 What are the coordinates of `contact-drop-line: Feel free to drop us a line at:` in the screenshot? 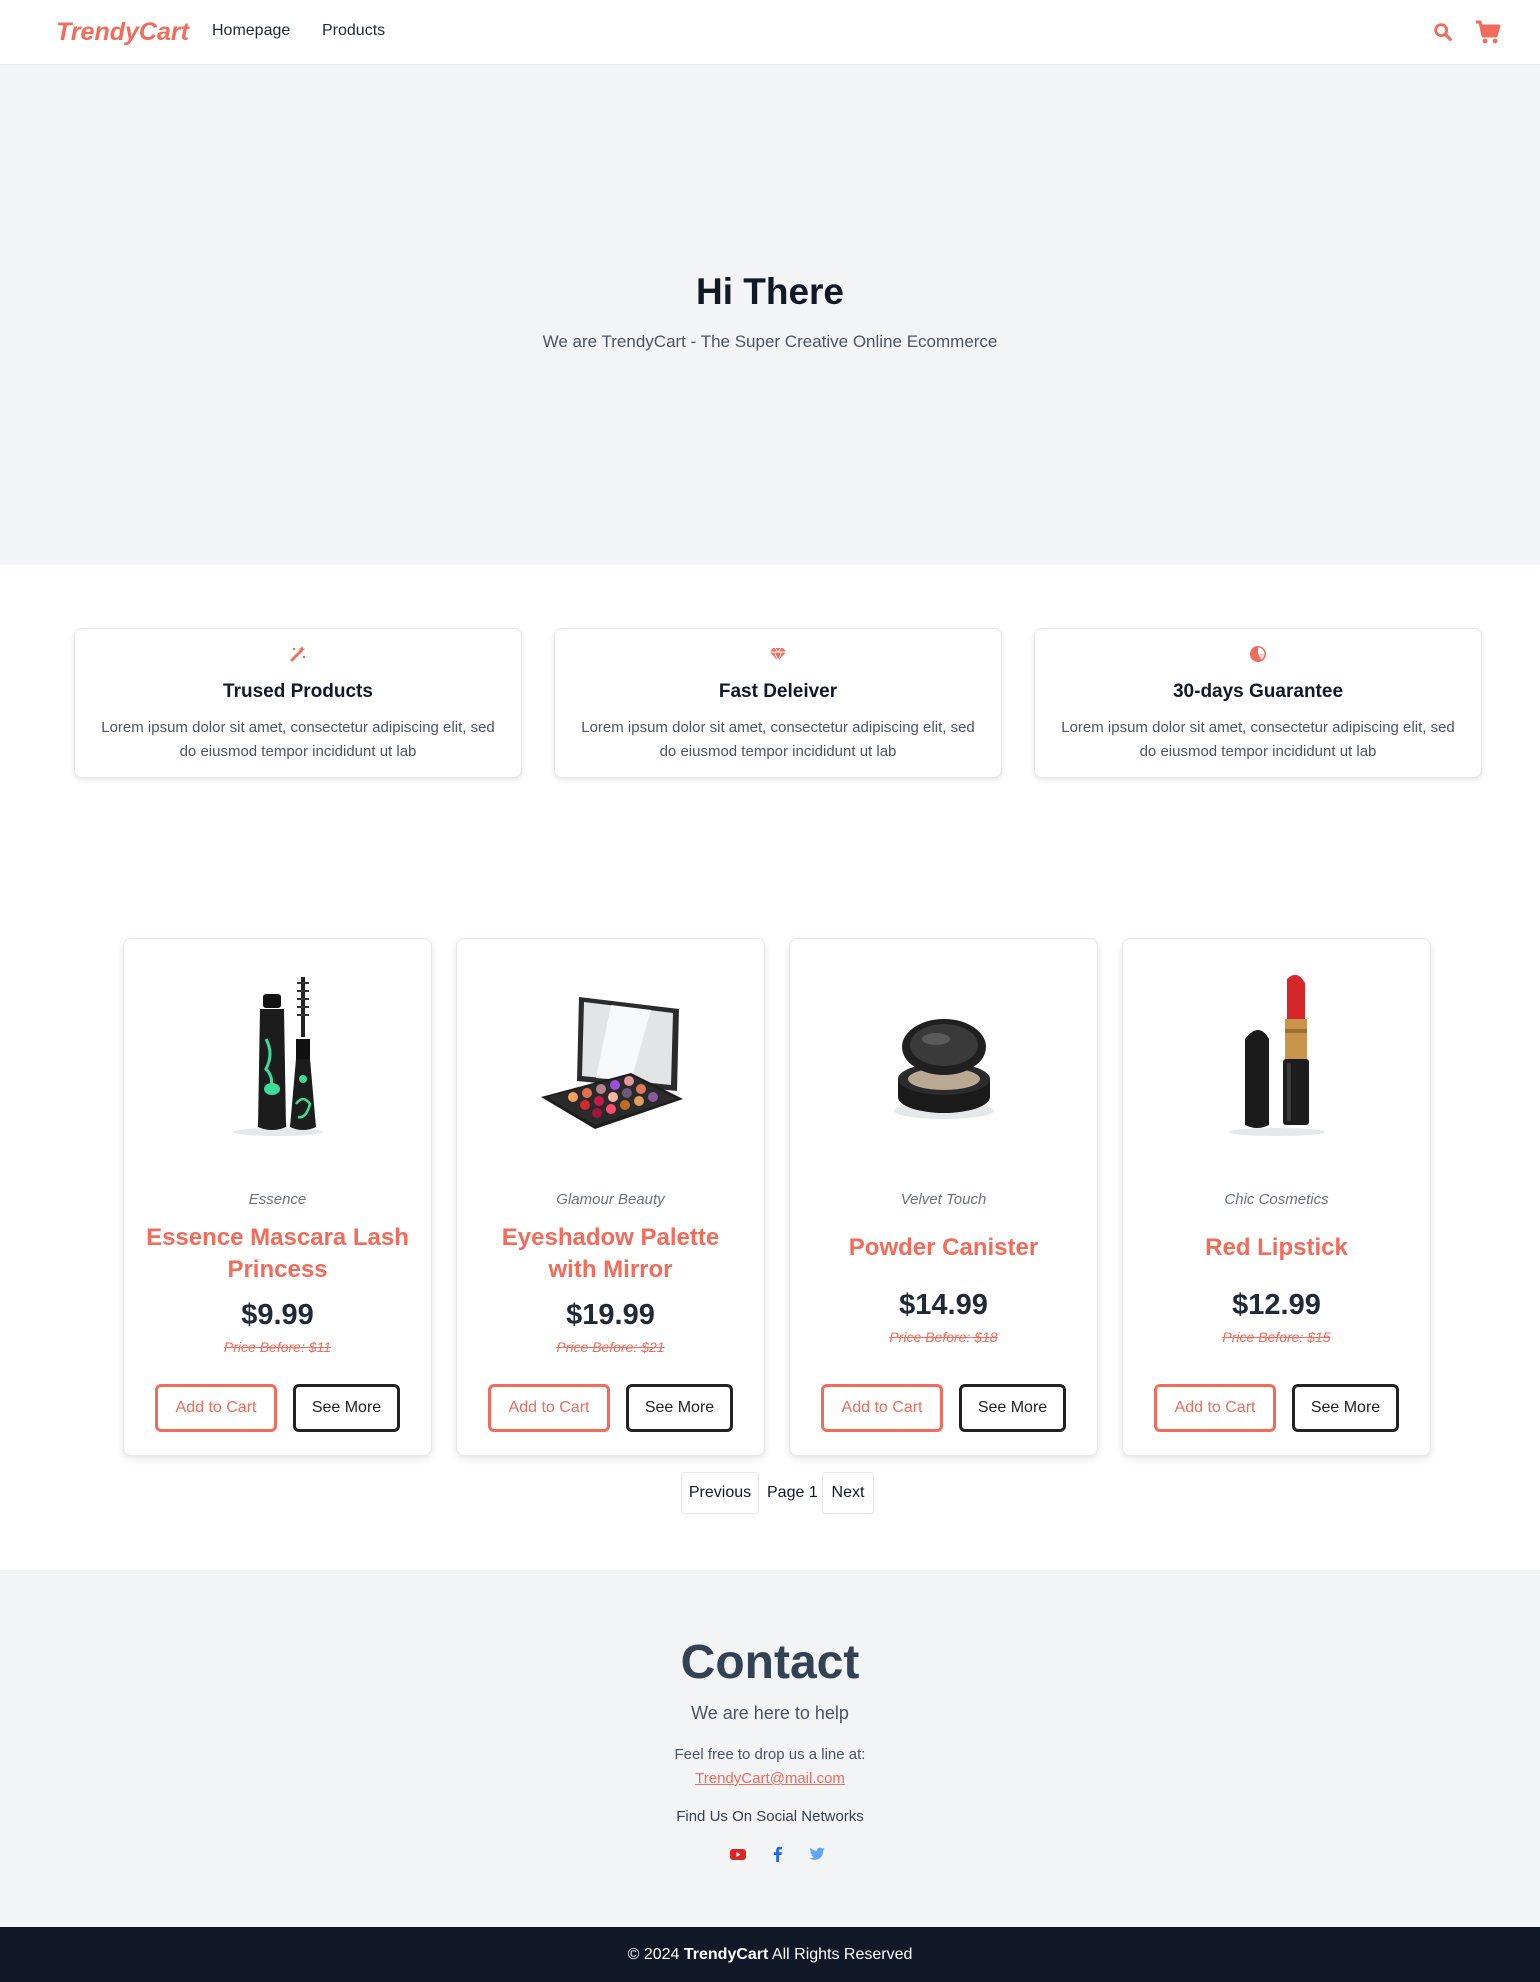 It's located at (770, 1754).